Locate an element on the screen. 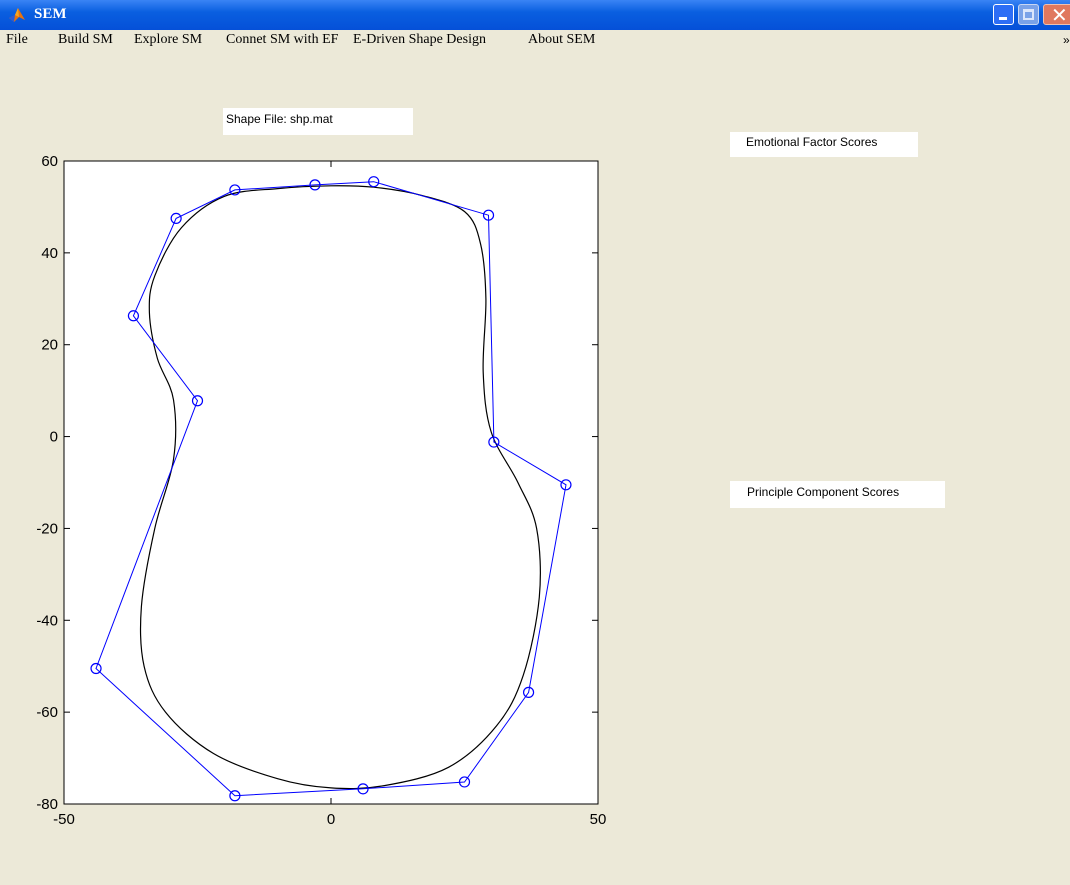 The width and height of the screenshot is (1070, 885). y-tick-label-1: 40 is located at coordinates (49, 253).